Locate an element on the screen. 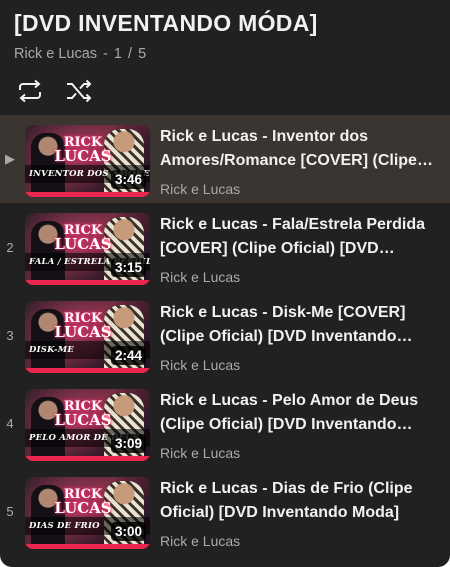  video-duration: 3:46 is located at coordinates (128, 179).